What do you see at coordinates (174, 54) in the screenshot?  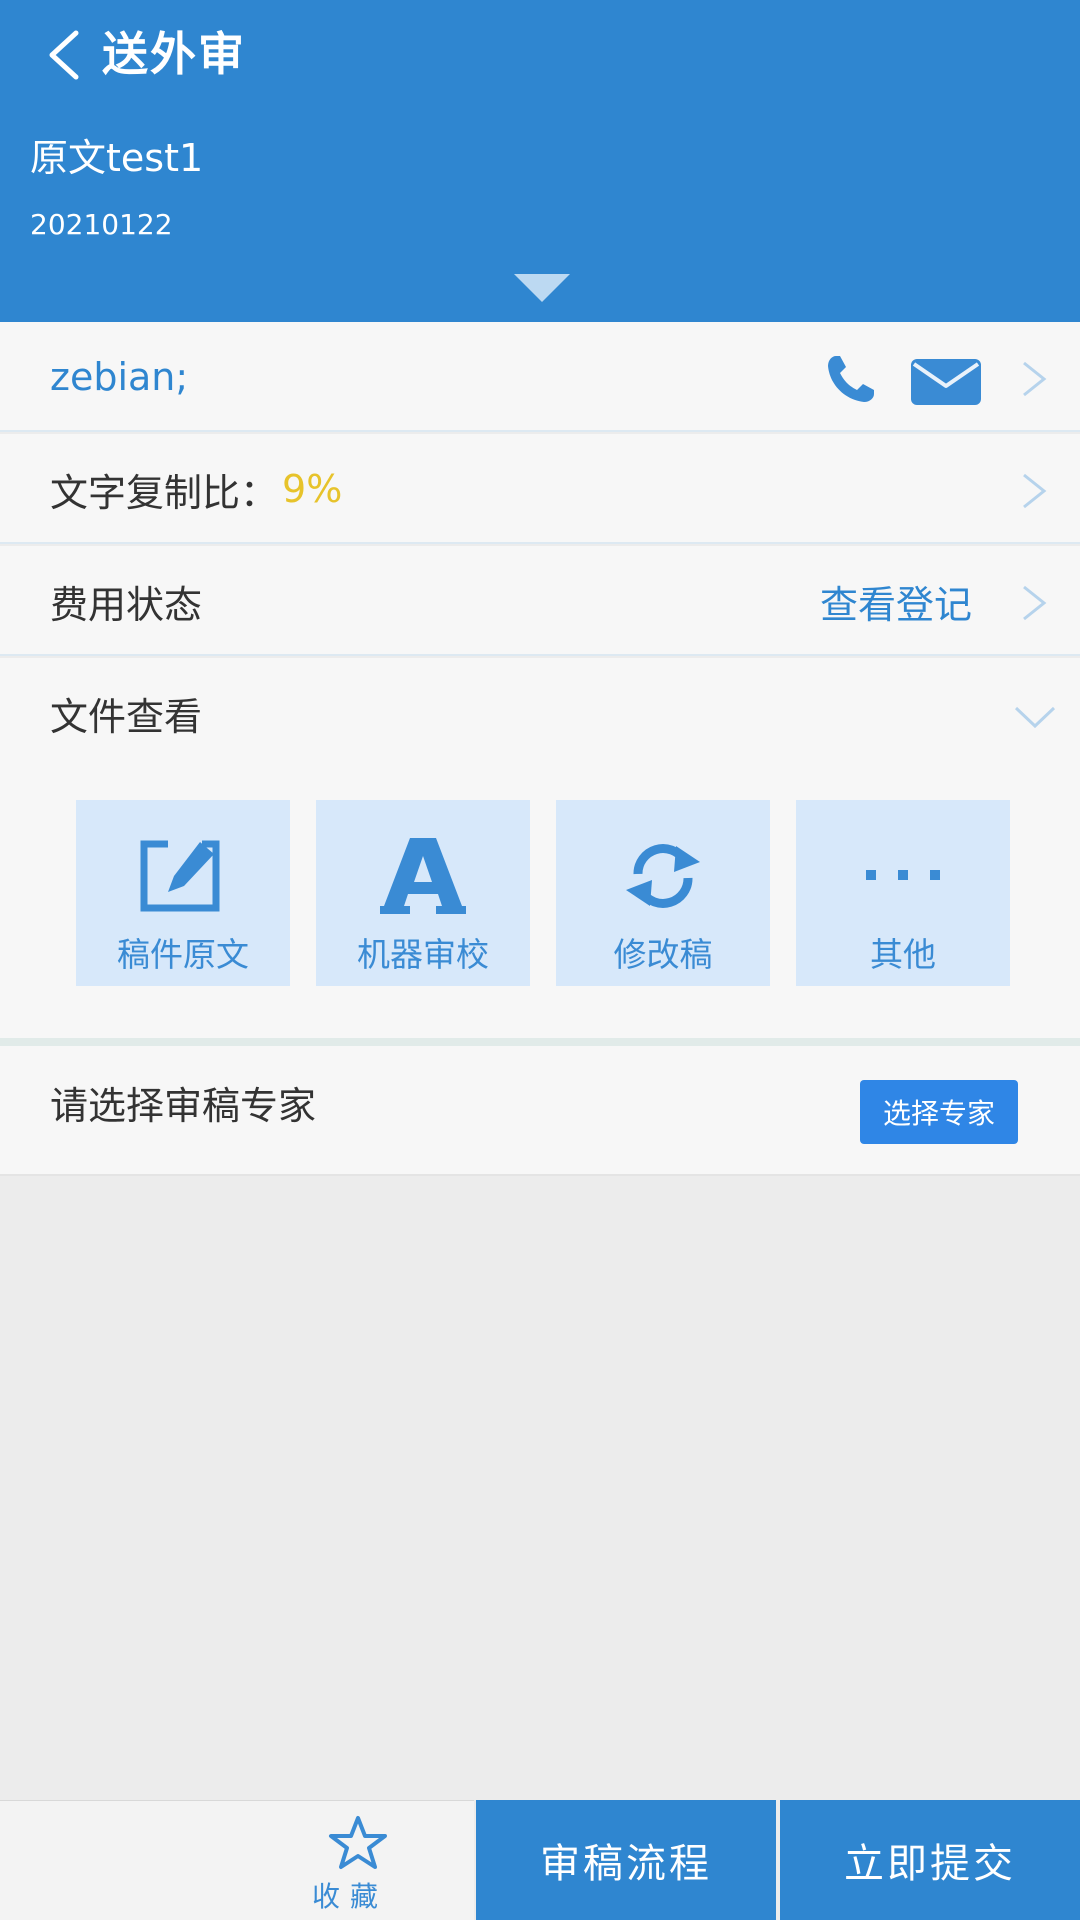 I see `page-title: 送外审` at bounding box center [174, 54].